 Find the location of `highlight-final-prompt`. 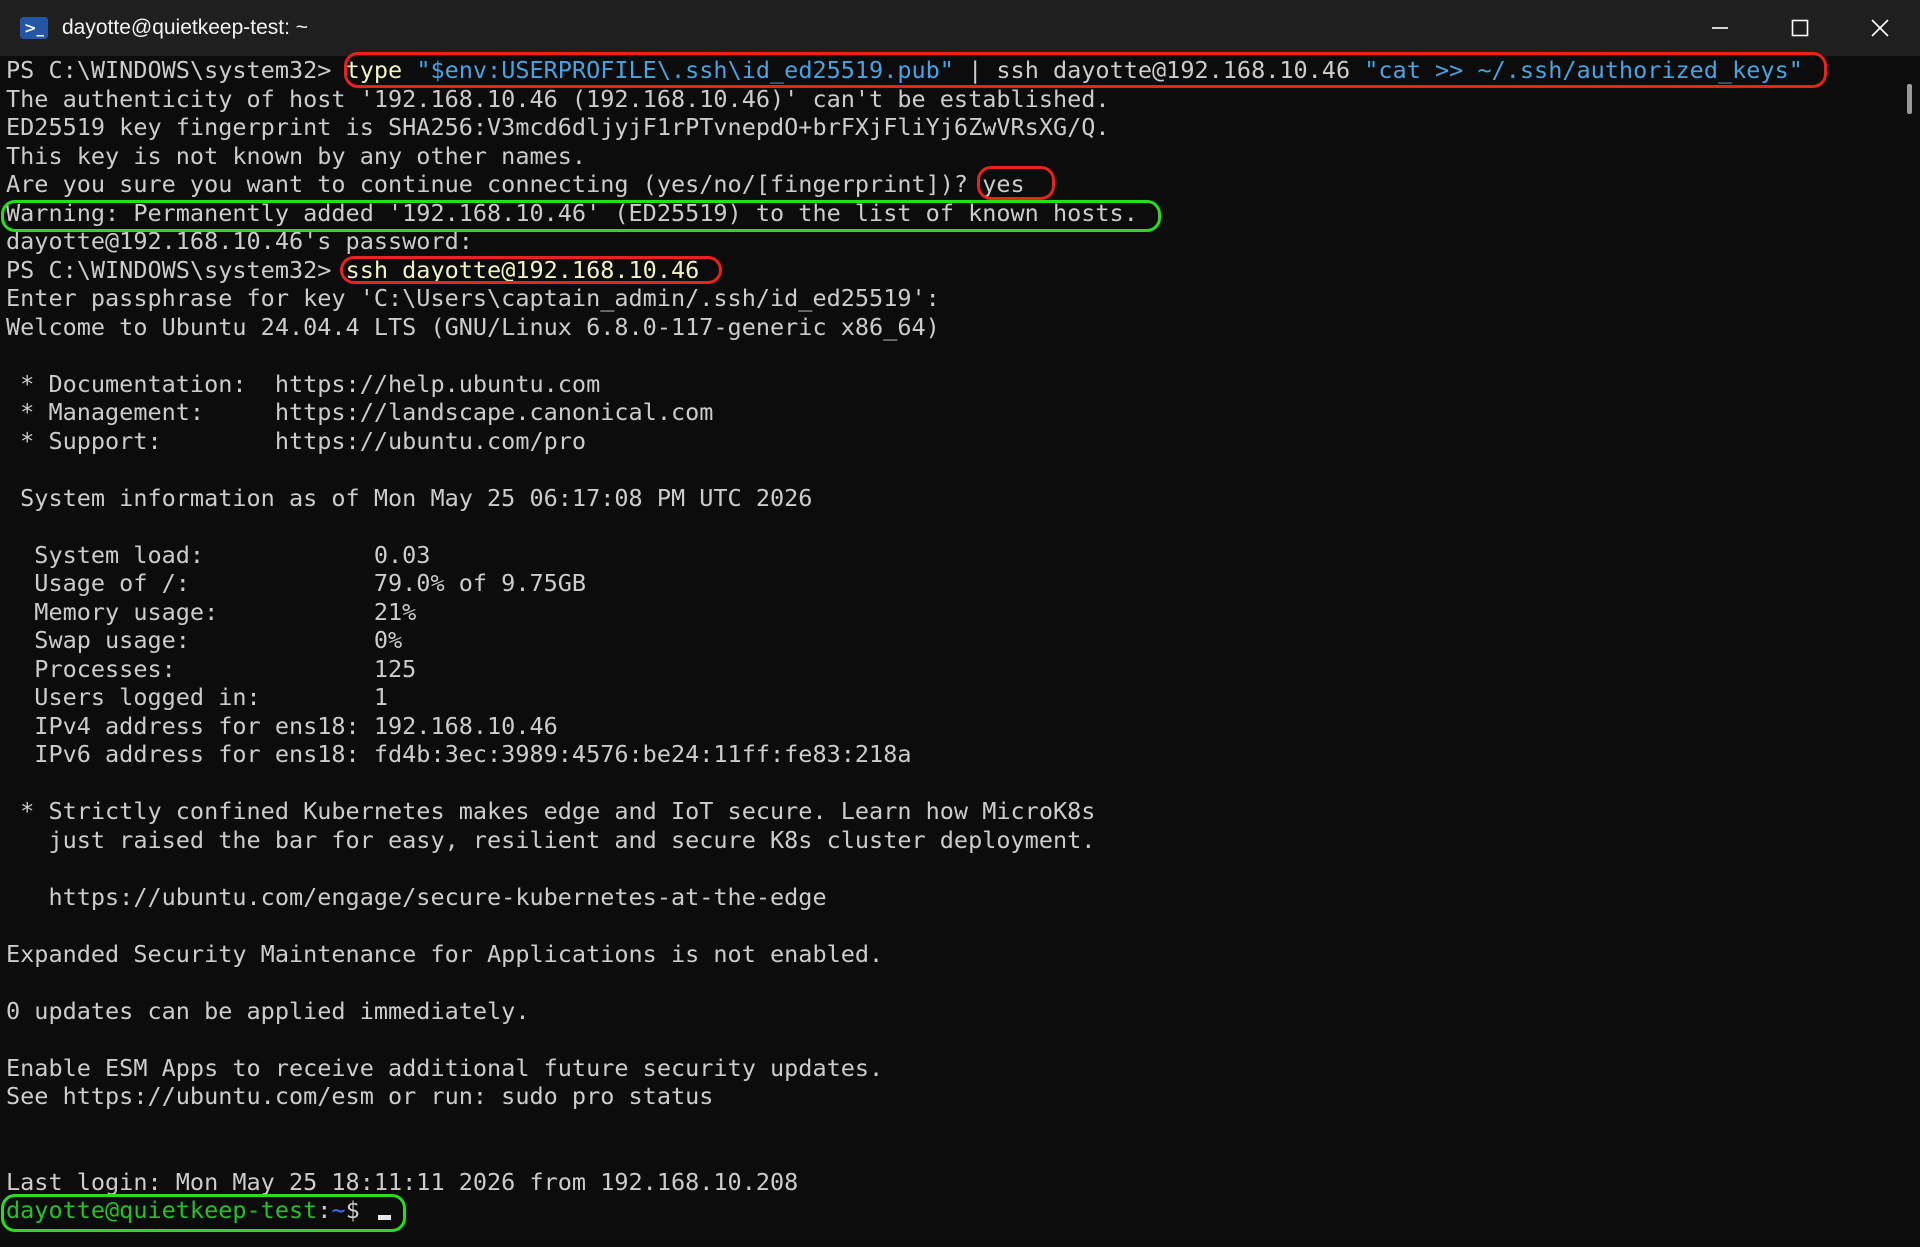

highlight-final-prompt is located at coordinates (203, 1213).